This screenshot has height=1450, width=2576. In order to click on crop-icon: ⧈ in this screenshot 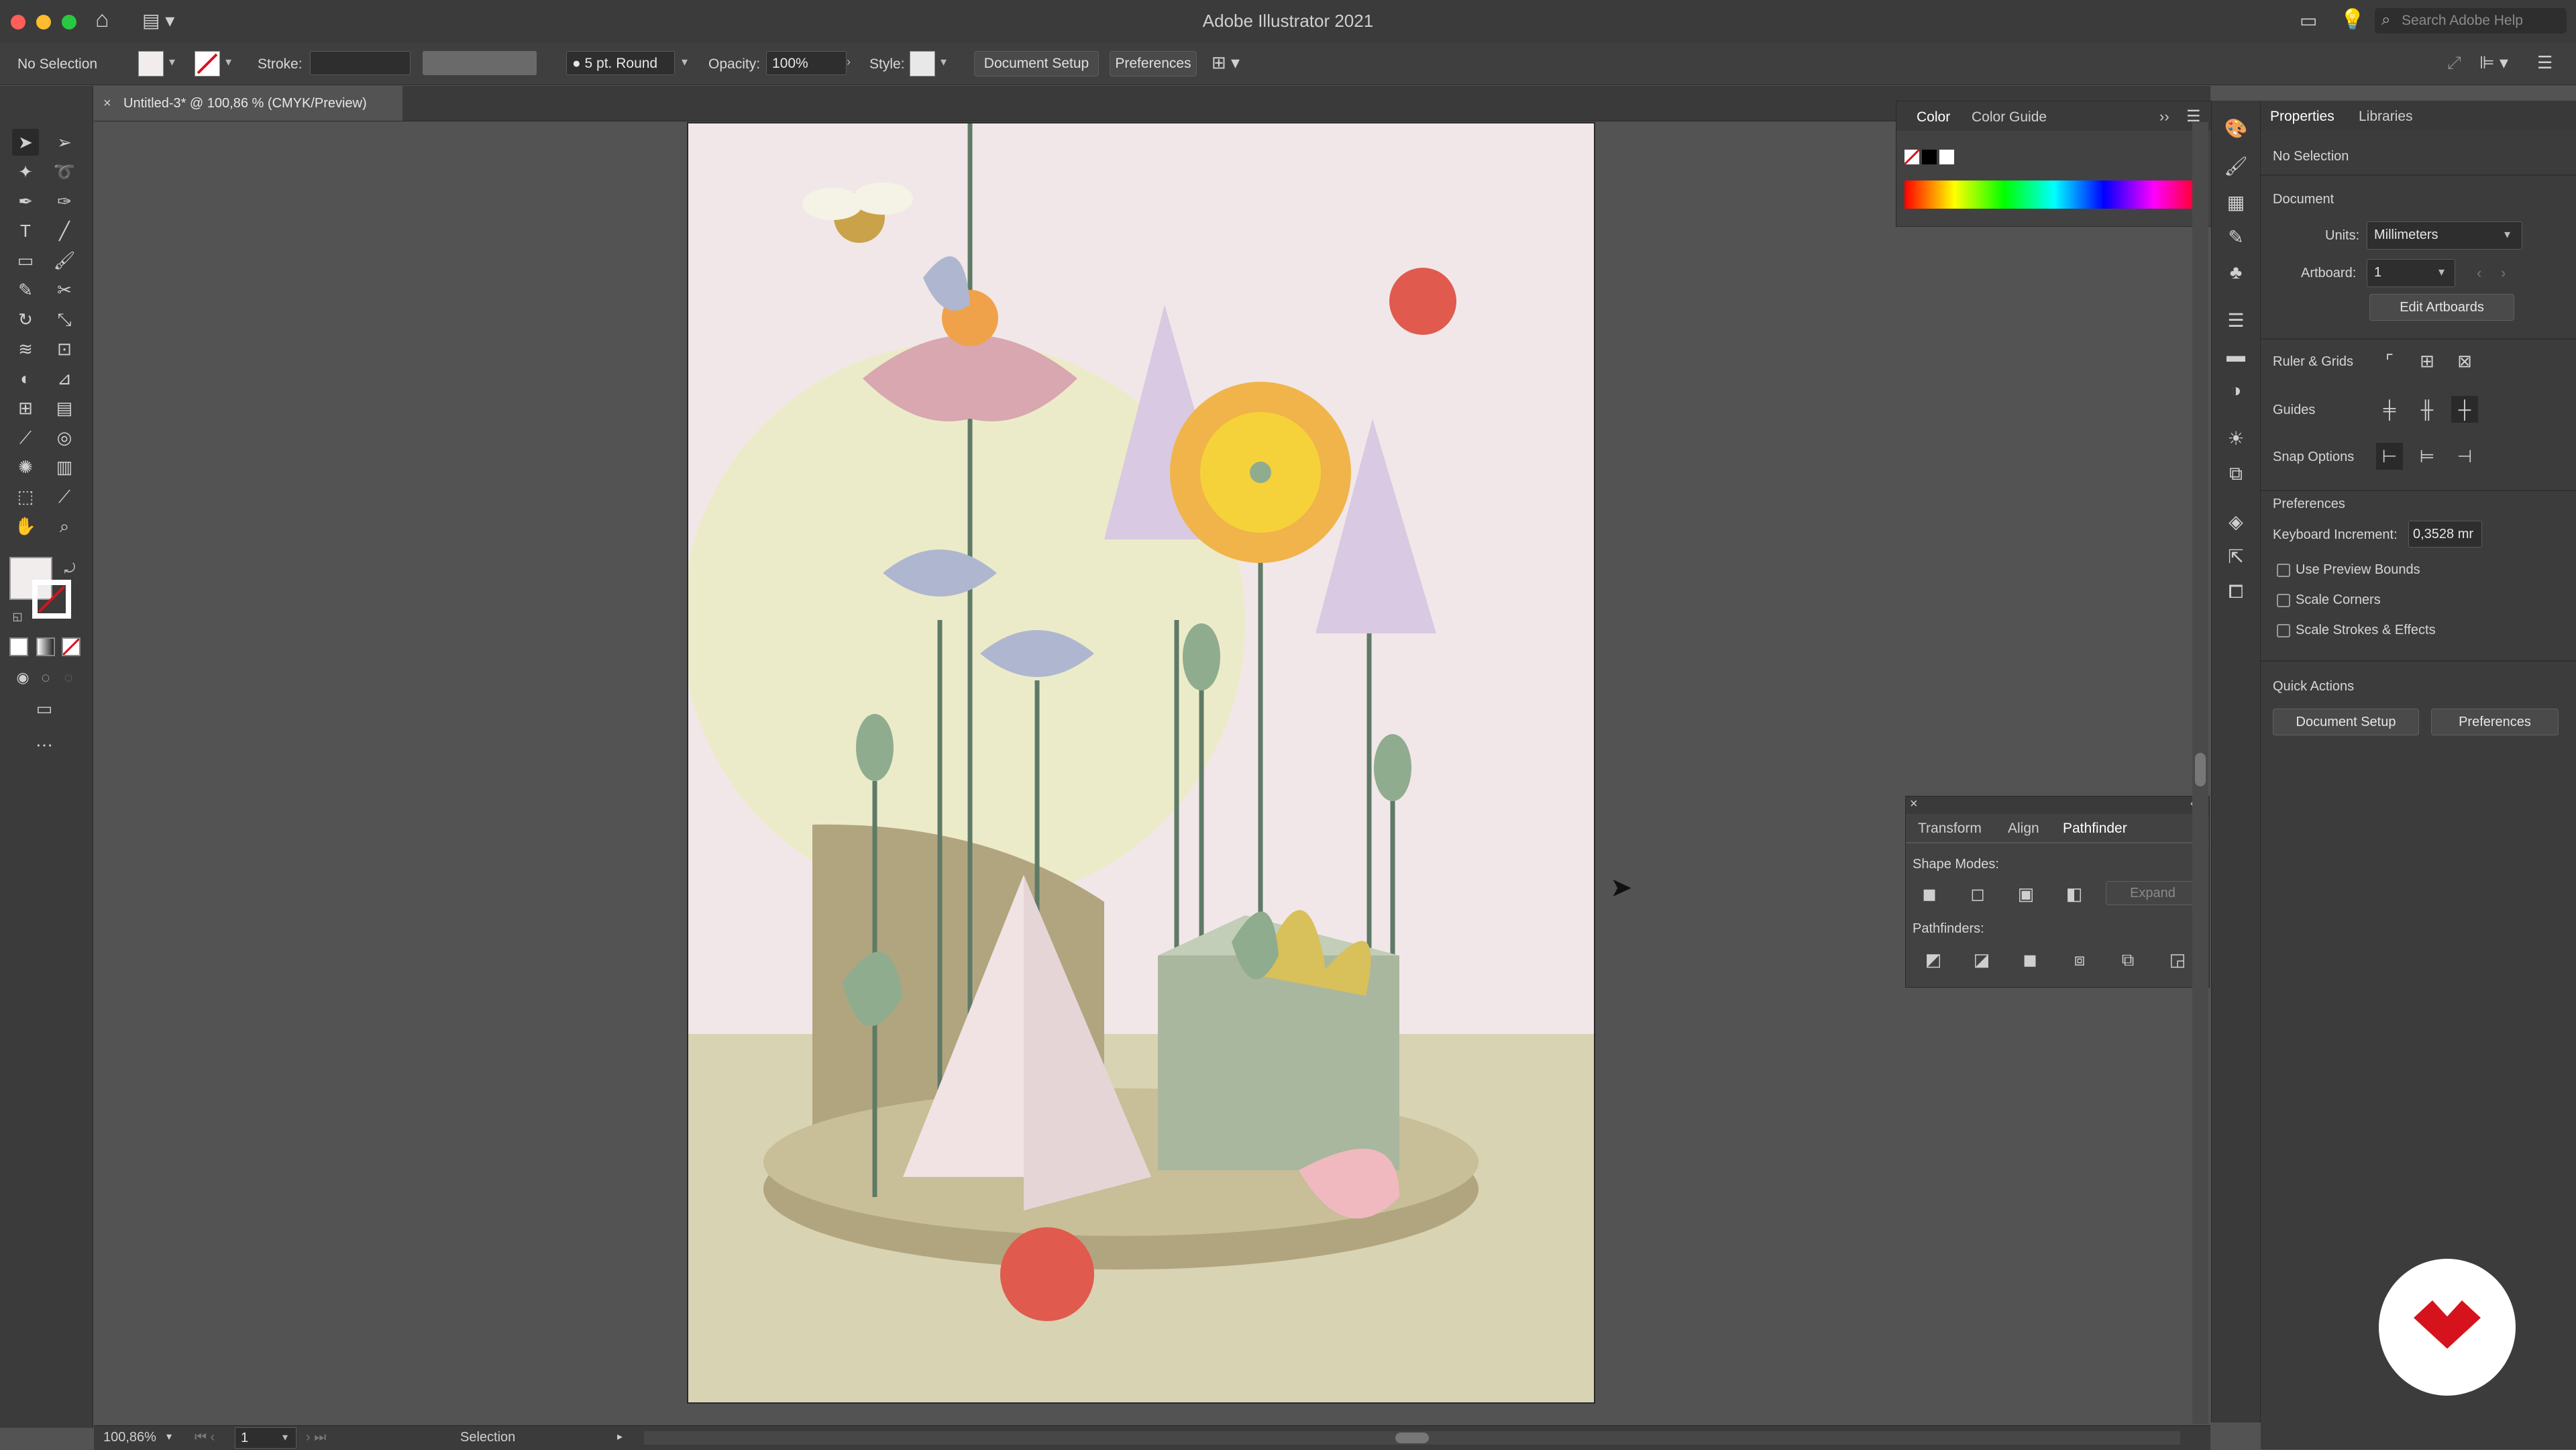, I will do `click(2079, 959)`.